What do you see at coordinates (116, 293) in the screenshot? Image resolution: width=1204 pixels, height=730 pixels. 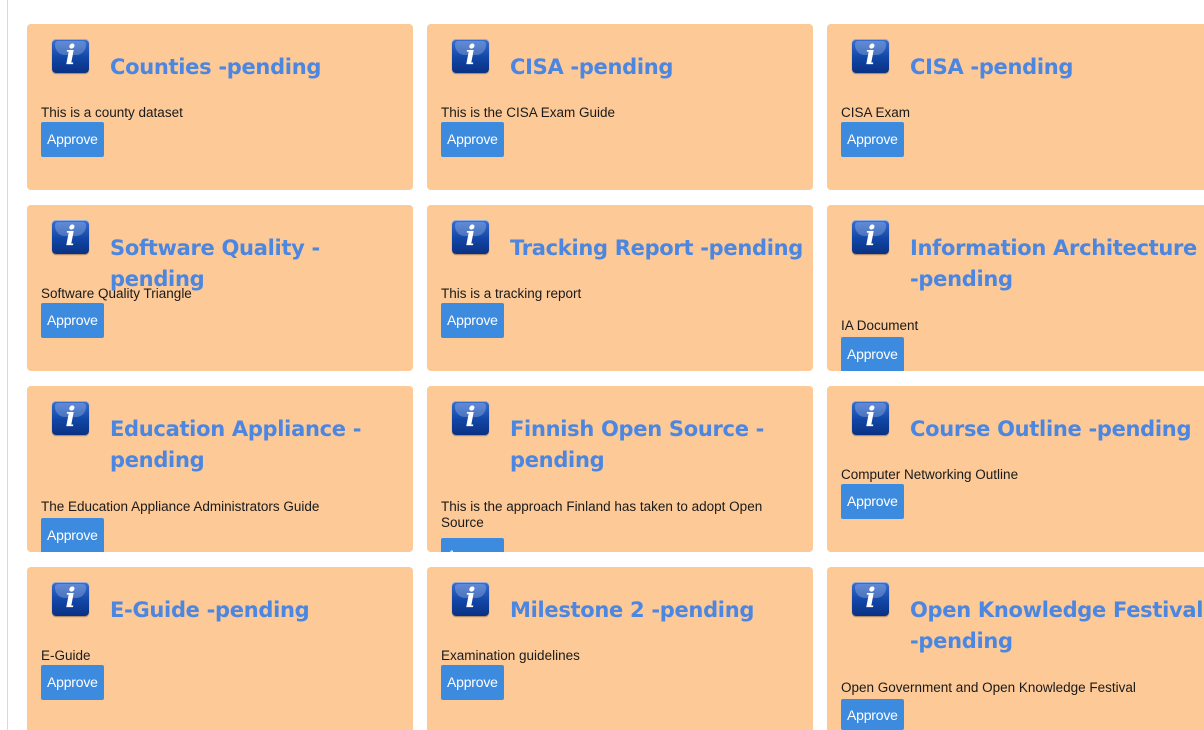 I see `card-description: Software Quality Triangle` at bounding box center [116, 293].